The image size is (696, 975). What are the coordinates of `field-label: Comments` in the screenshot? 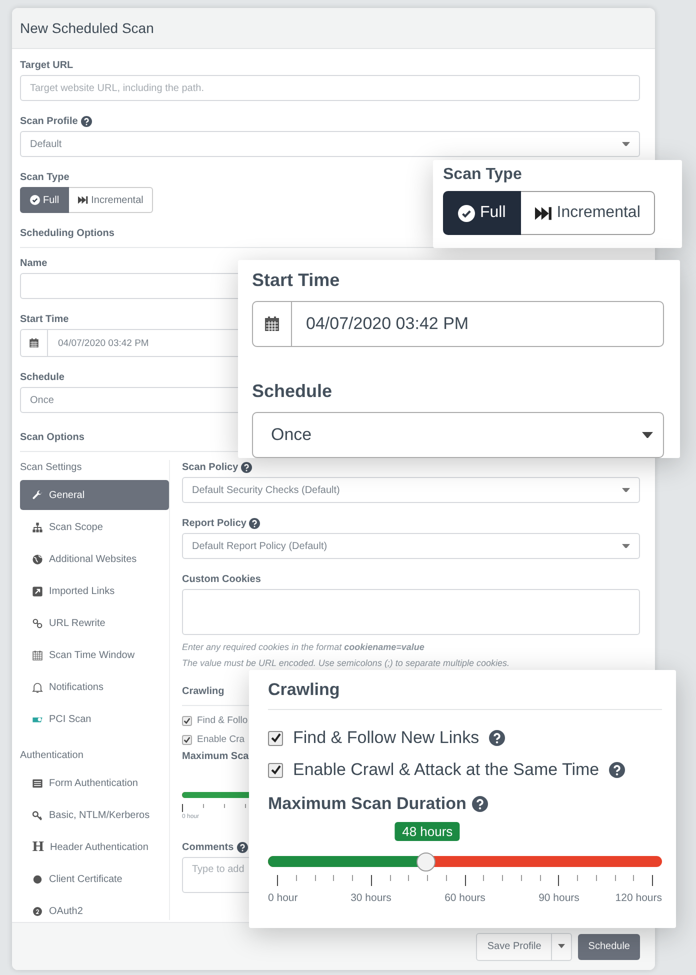 It's located at (208, 847).